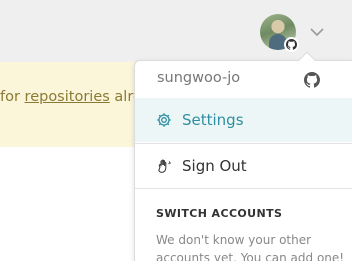  I want to click on menu-user-header: sungwoo-jo, so click(243, 80).